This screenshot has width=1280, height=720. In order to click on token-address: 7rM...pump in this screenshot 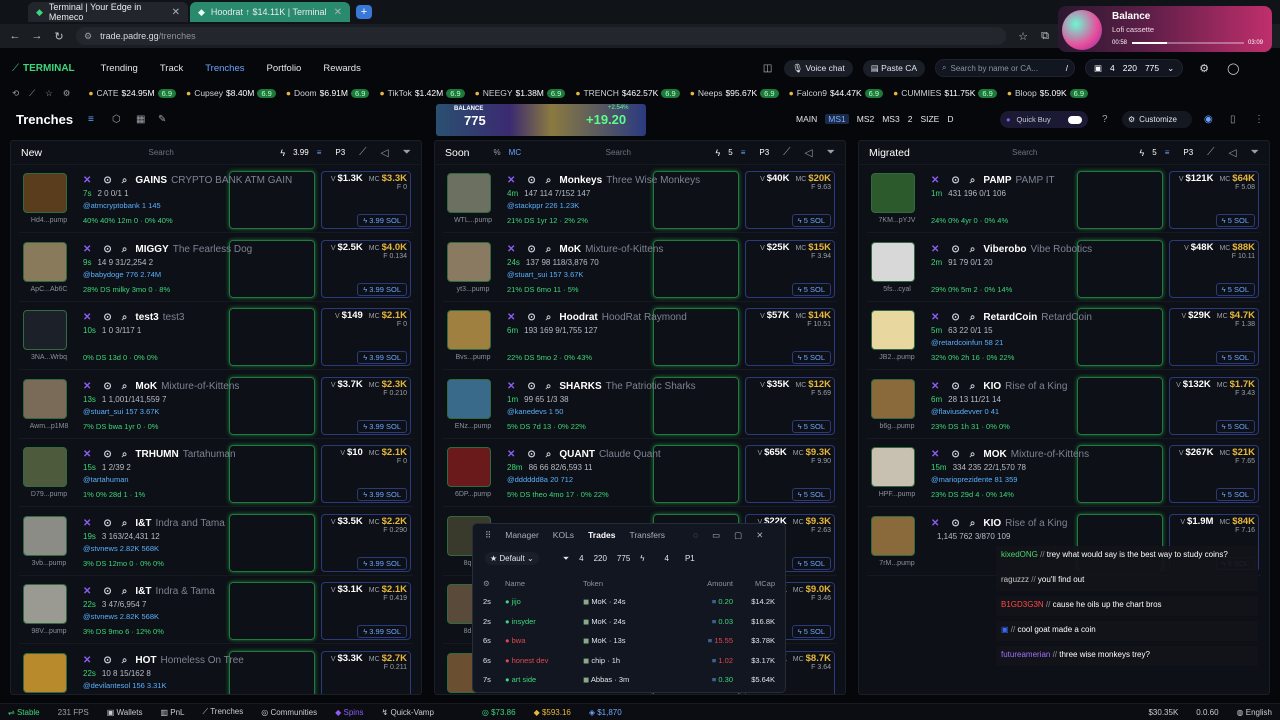, I will do `click(897, 563)`.